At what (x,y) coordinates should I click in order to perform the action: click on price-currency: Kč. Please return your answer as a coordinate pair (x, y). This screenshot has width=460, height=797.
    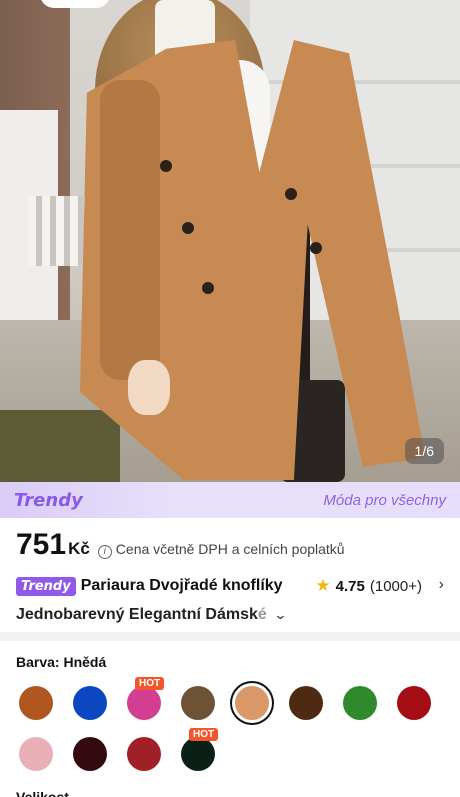
    Looking at the image, I should click on (79, 548).